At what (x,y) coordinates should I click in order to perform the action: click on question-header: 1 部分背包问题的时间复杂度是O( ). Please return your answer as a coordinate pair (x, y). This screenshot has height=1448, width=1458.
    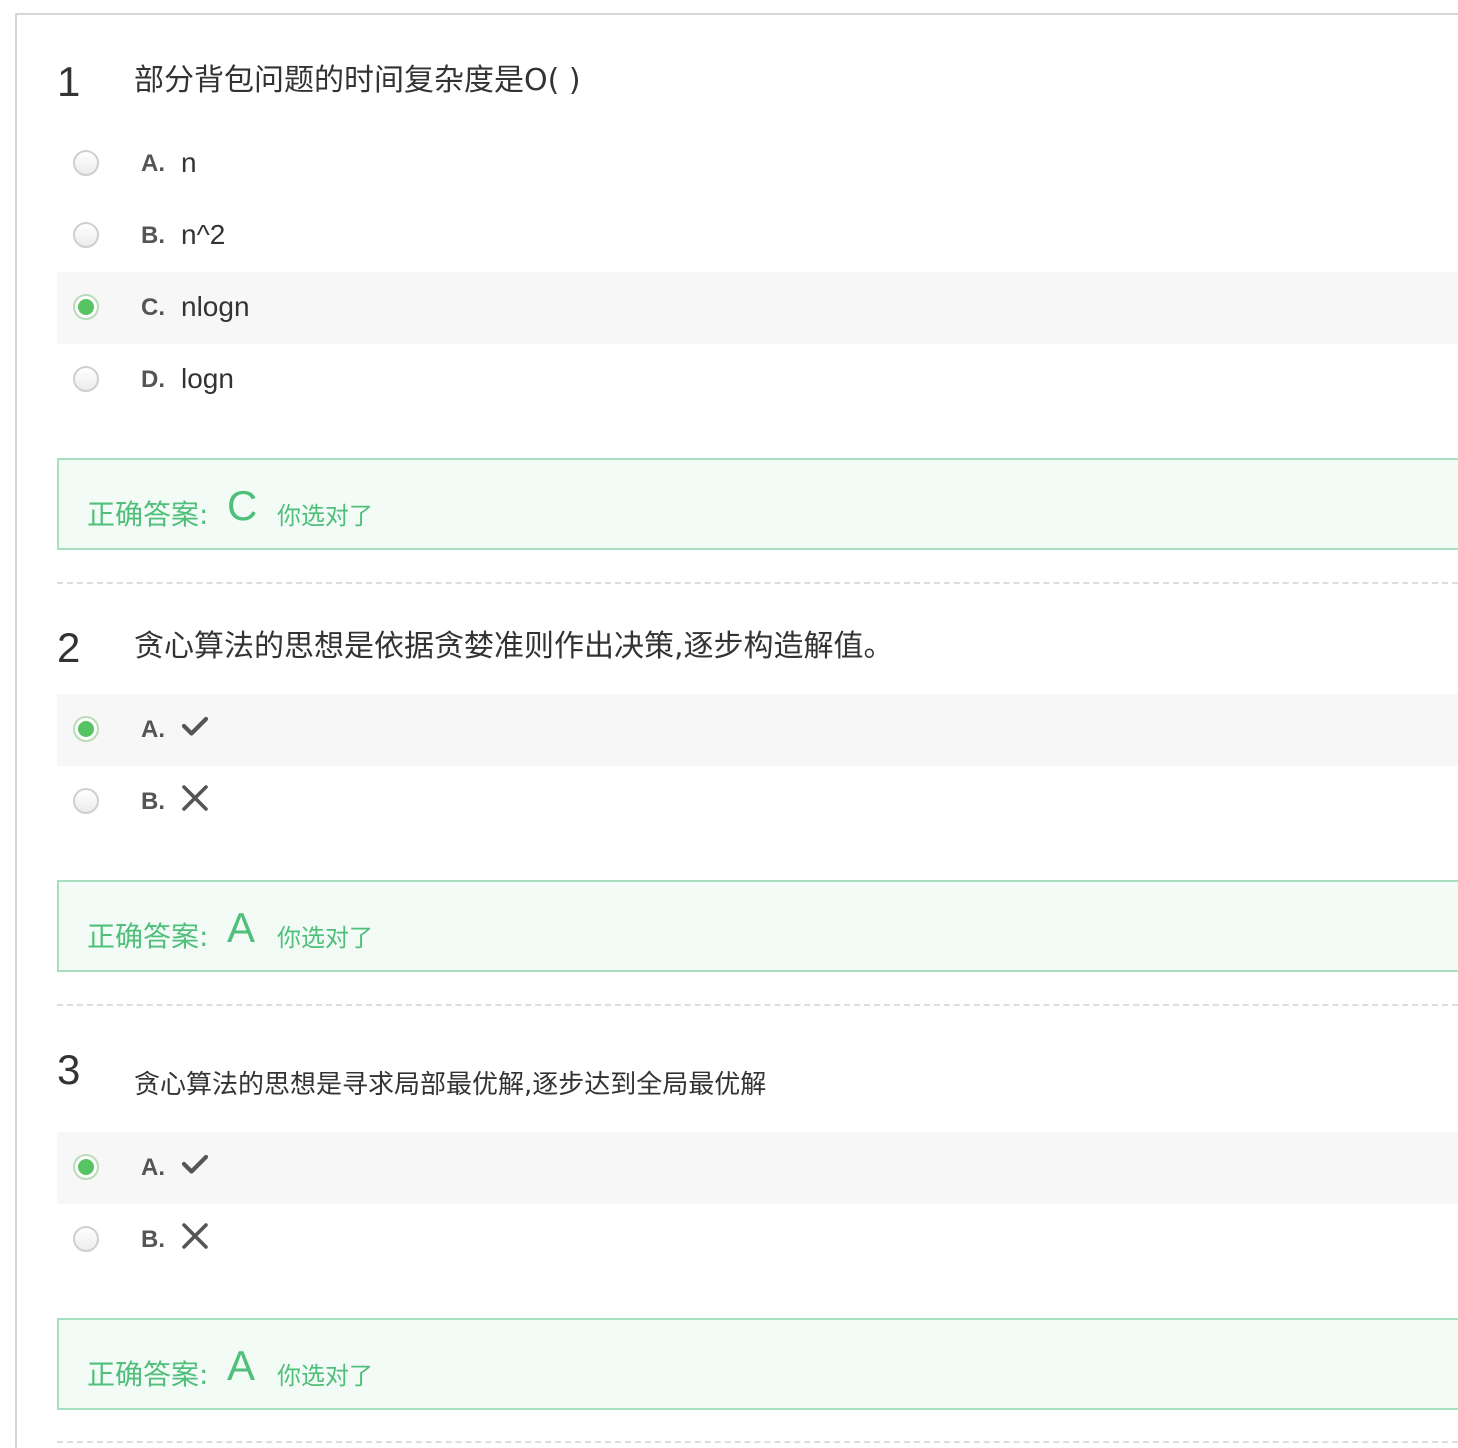
    Looking at the image, I should click on (757, 93).